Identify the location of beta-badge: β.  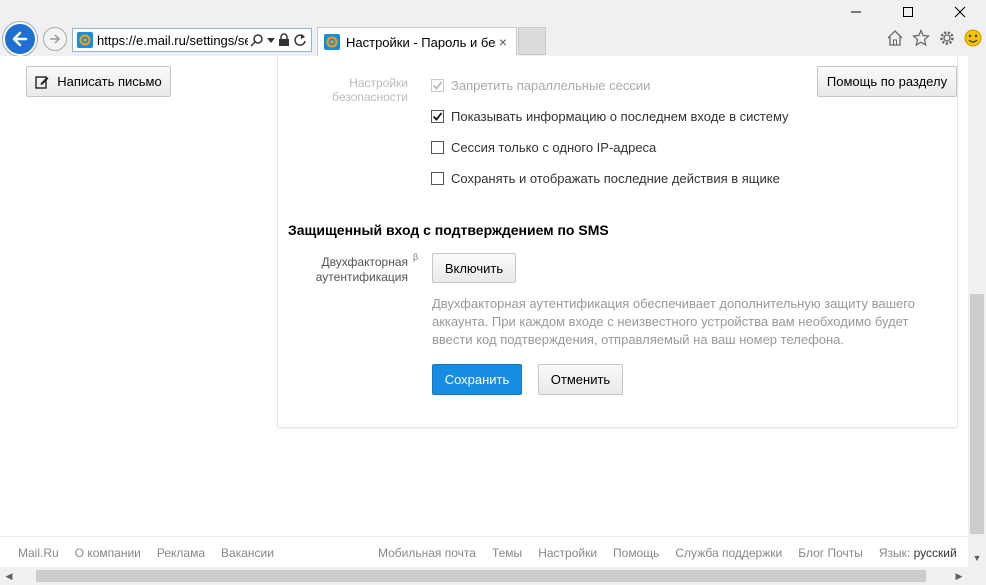
(416, 257).